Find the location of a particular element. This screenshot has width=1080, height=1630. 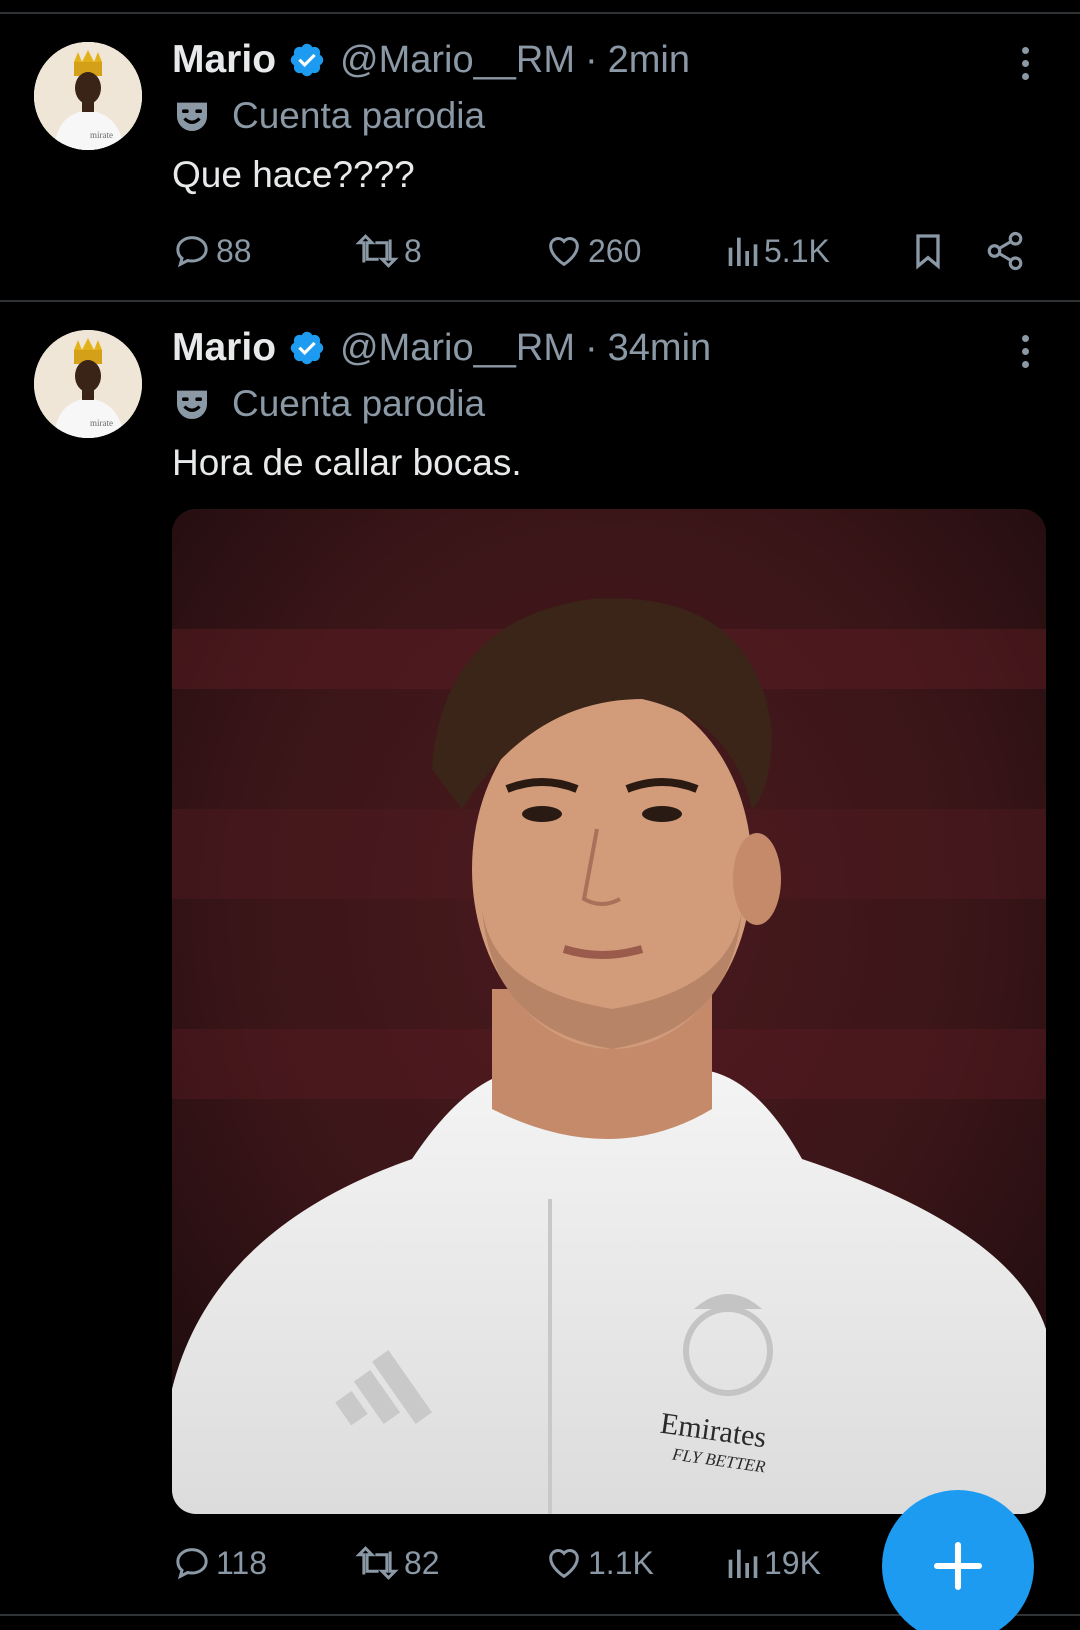

plus-icon is located at coordinates (958, 1566).